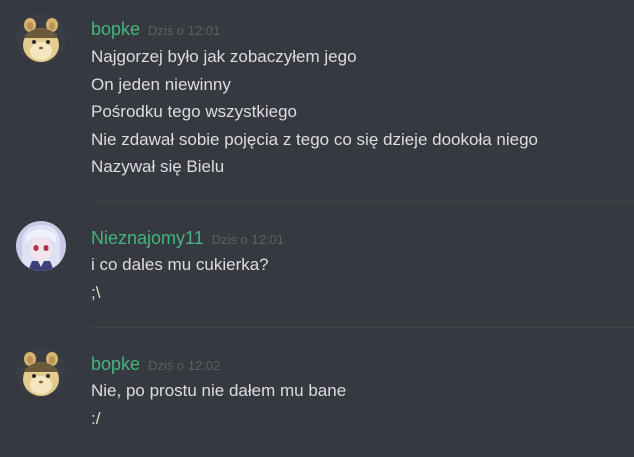 The image size is (634, 457). I want to click on timestamp: Dziś o 12:02, so click(184, 365).